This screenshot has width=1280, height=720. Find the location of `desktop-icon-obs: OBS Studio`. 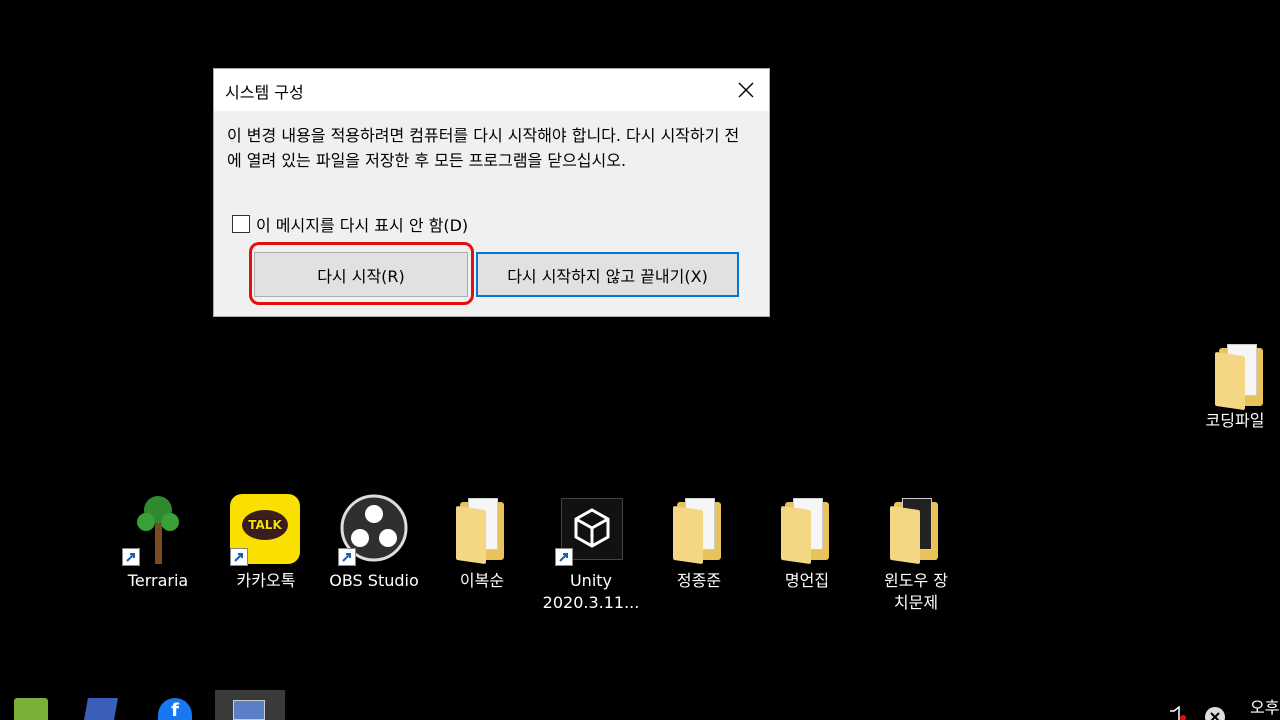

desktop-icon-obs: OBS Studio is located at coordinates (374, 543).